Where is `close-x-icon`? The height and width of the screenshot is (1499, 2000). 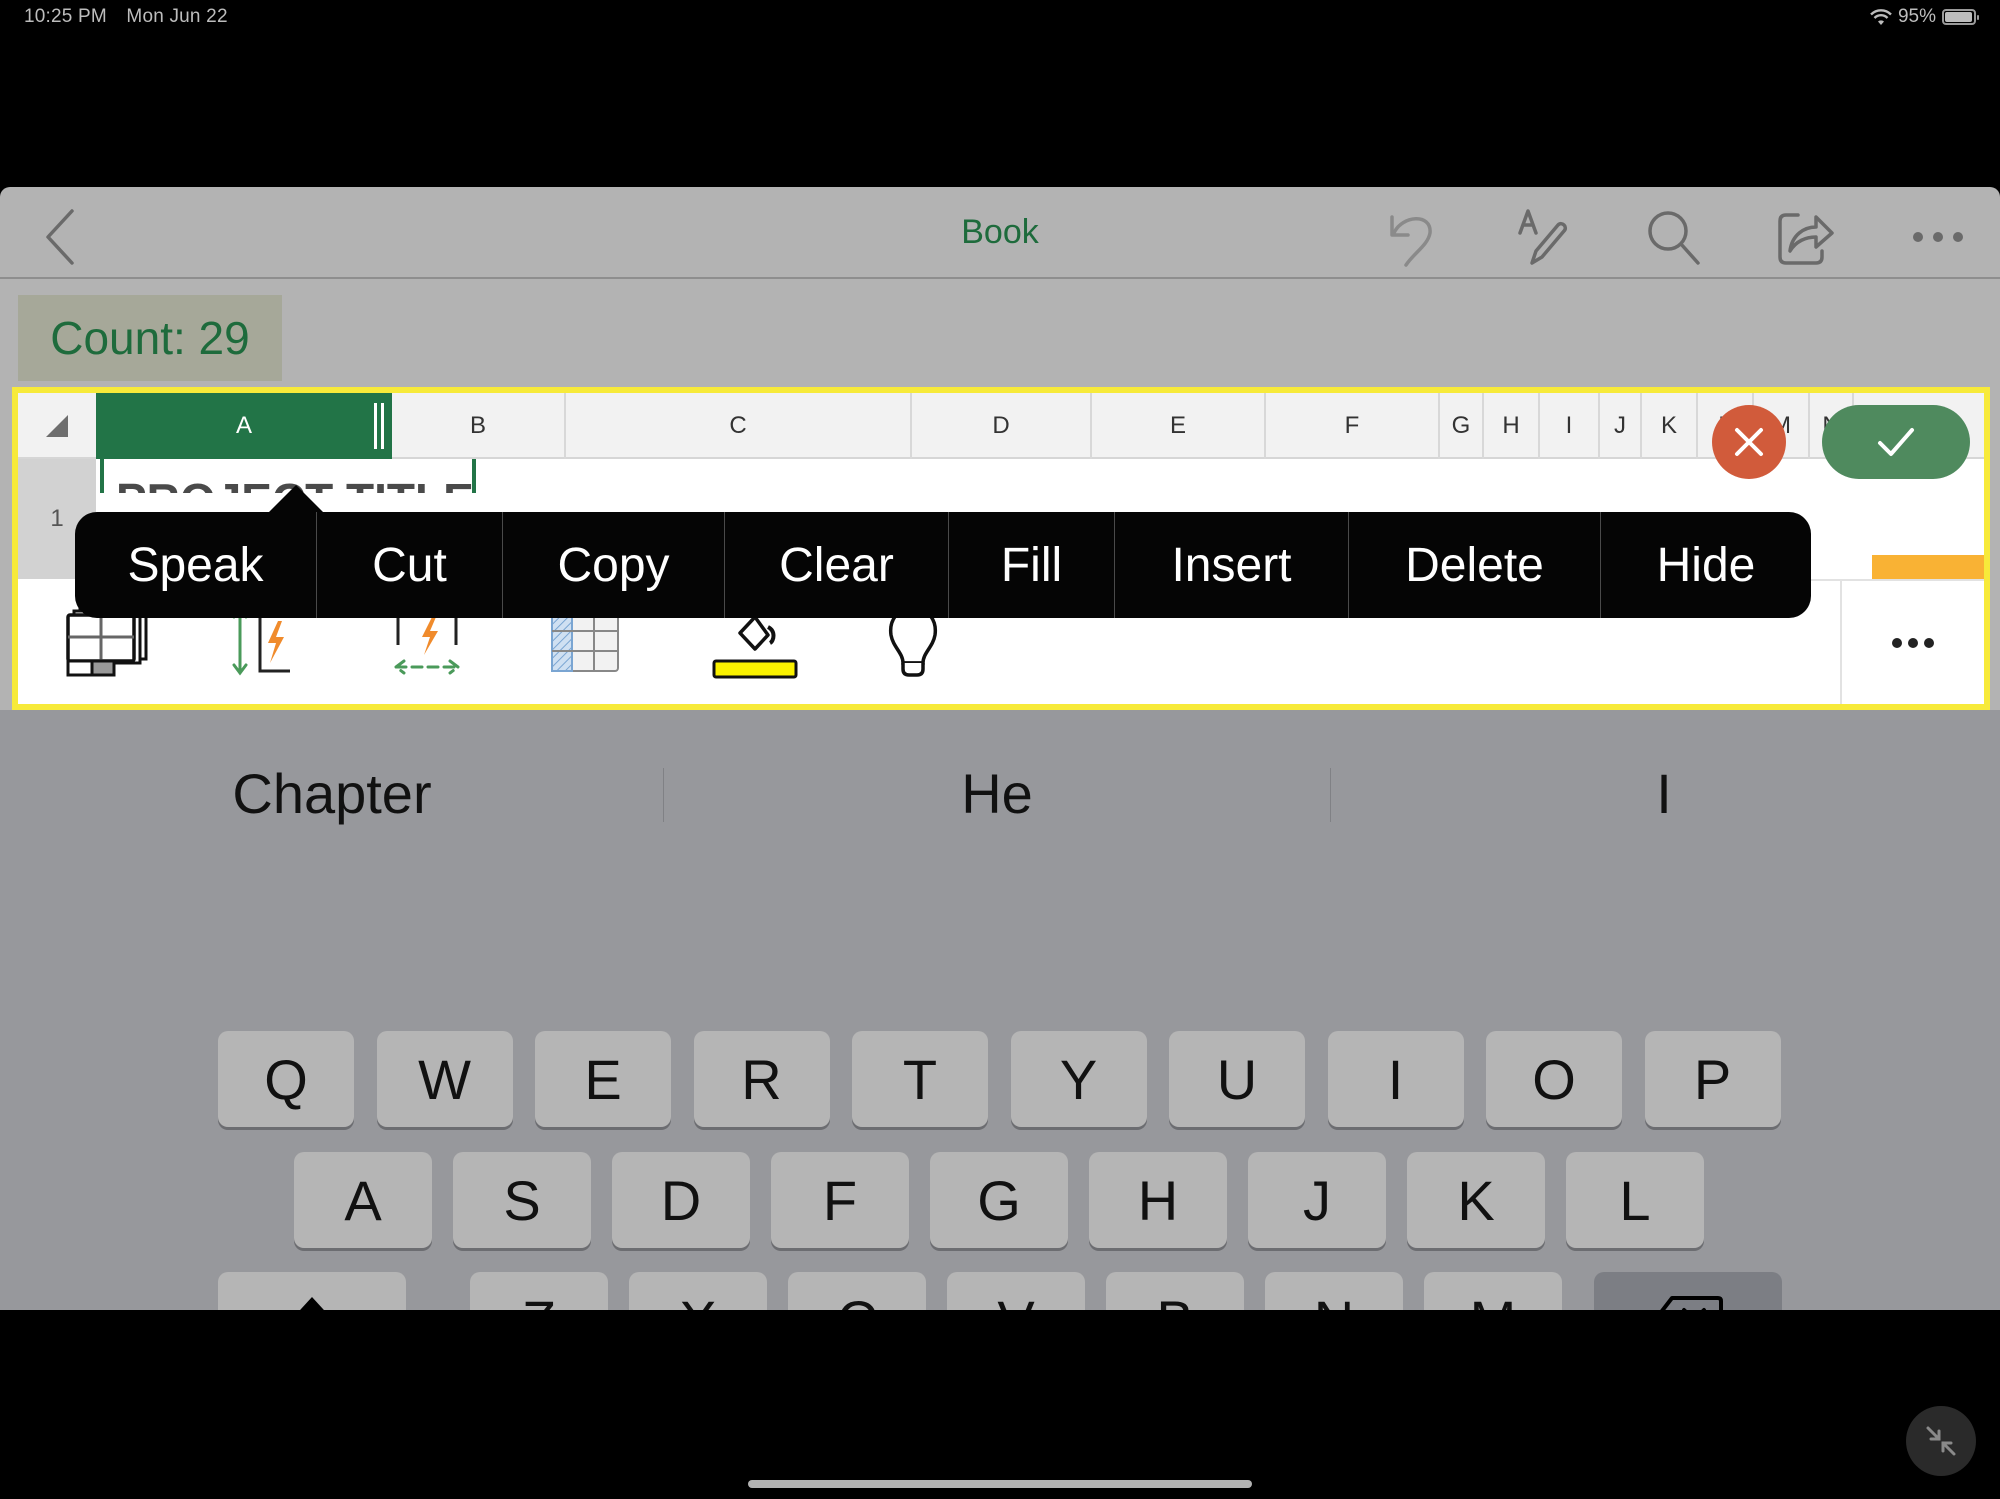
close-x-icon is located at coordinates (1749, 442).